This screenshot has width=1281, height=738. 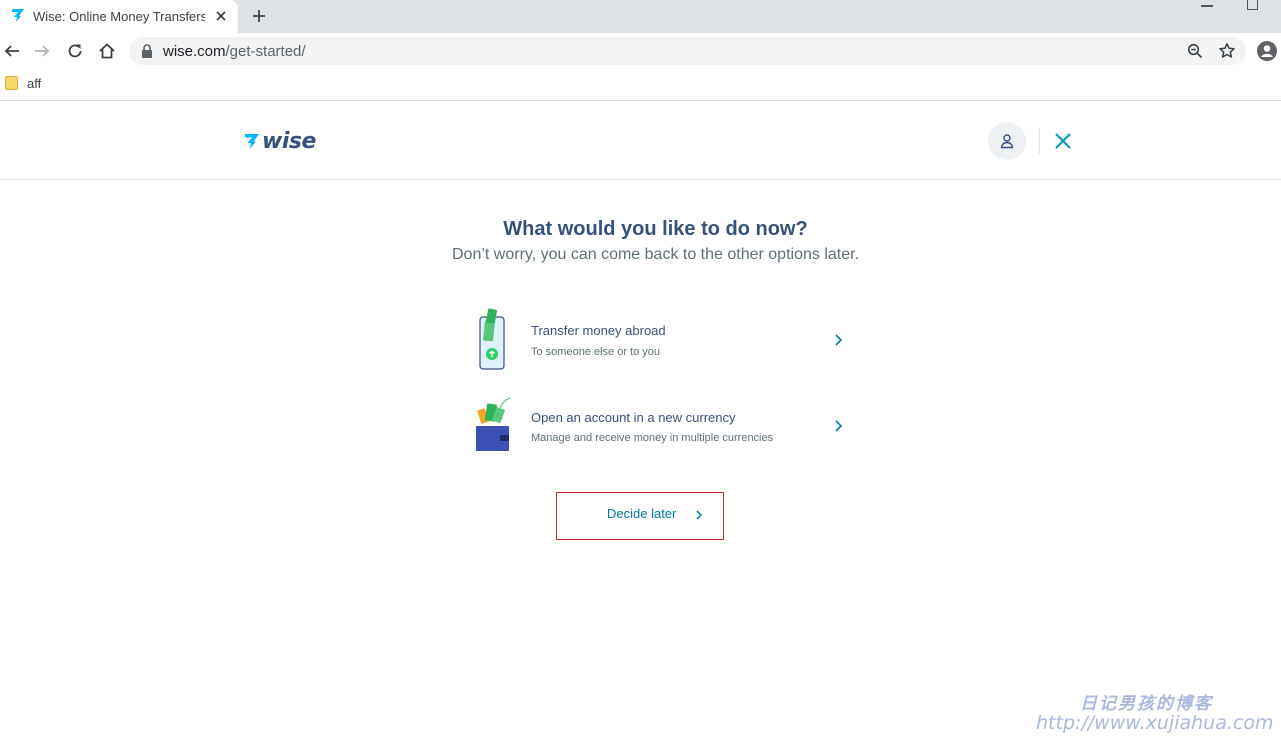 I want to click on zoom-icon, so click(x=1195, y=51).